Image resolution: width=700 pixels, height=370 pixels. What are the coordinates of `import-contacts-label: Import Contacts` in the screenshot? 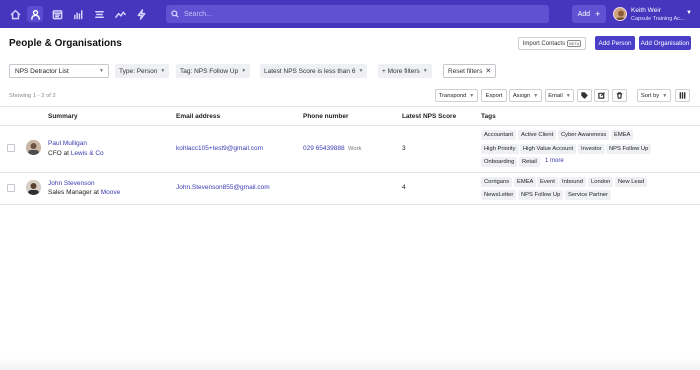 It's located at (544, 43).